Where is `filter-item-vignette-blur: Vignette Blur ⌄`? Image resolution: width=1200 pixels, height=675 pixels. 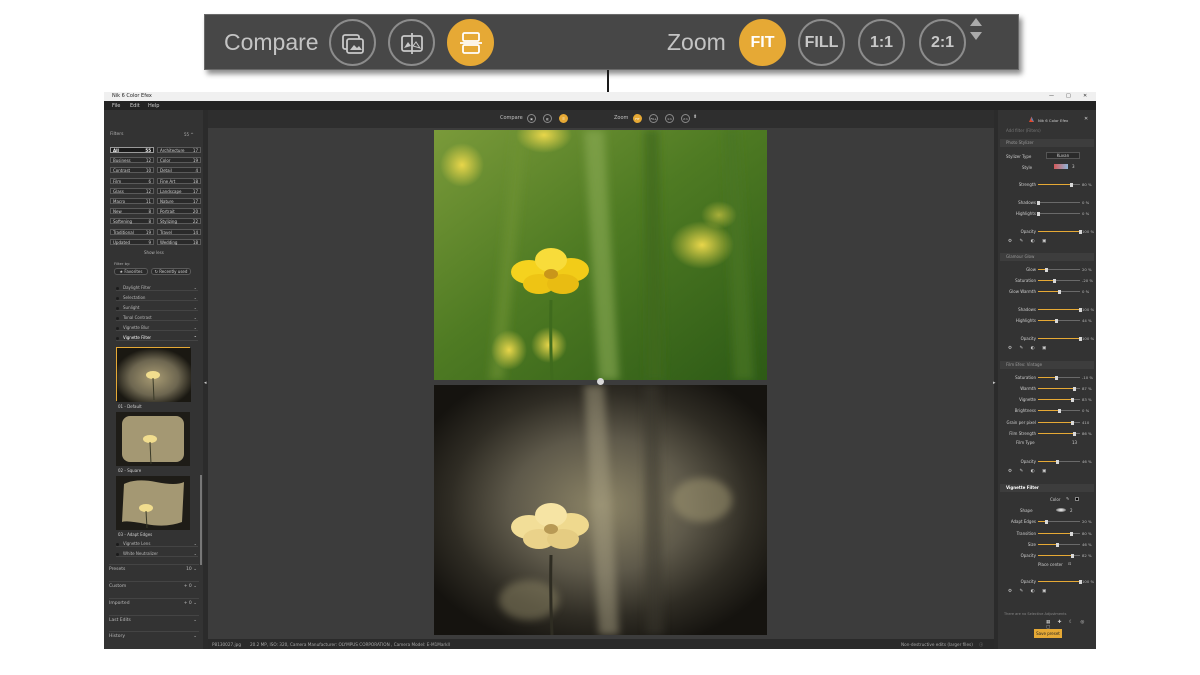 filter-item-vignette-blur: Vignette Blur ⌄ is located at coordinates (157, 327).